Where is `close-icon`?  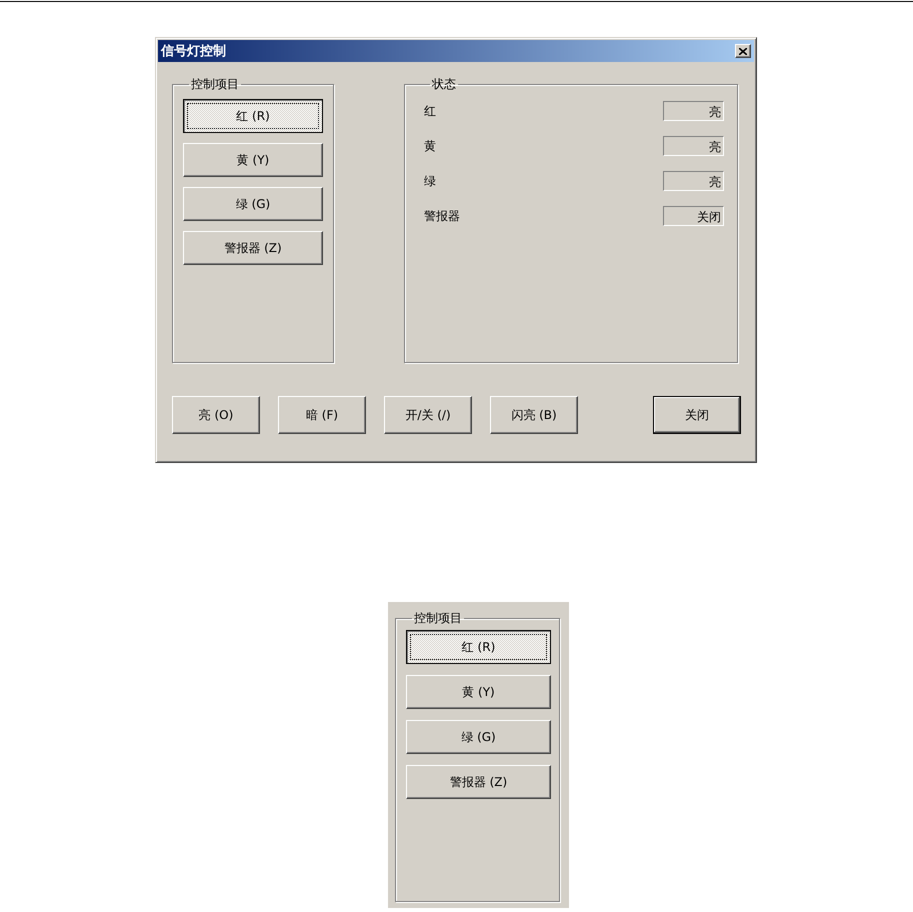 close-icon is located at coordinates (743, 51).